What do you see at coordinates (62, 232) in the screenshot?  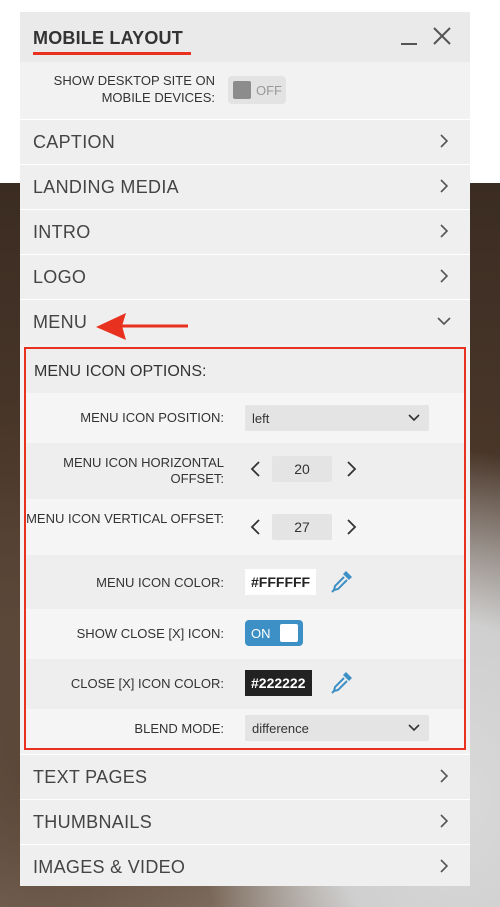 I see `section-label: INTRO` at bounding box center [62, 232].